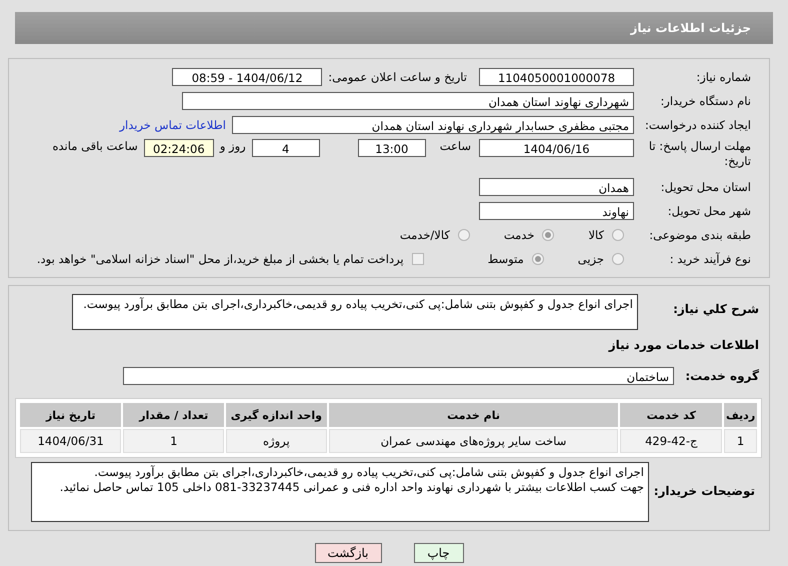 The height and width of the screenshot is (566, 788). I want to click on remaining-time-field: 02:24:06, so click(179, 148).